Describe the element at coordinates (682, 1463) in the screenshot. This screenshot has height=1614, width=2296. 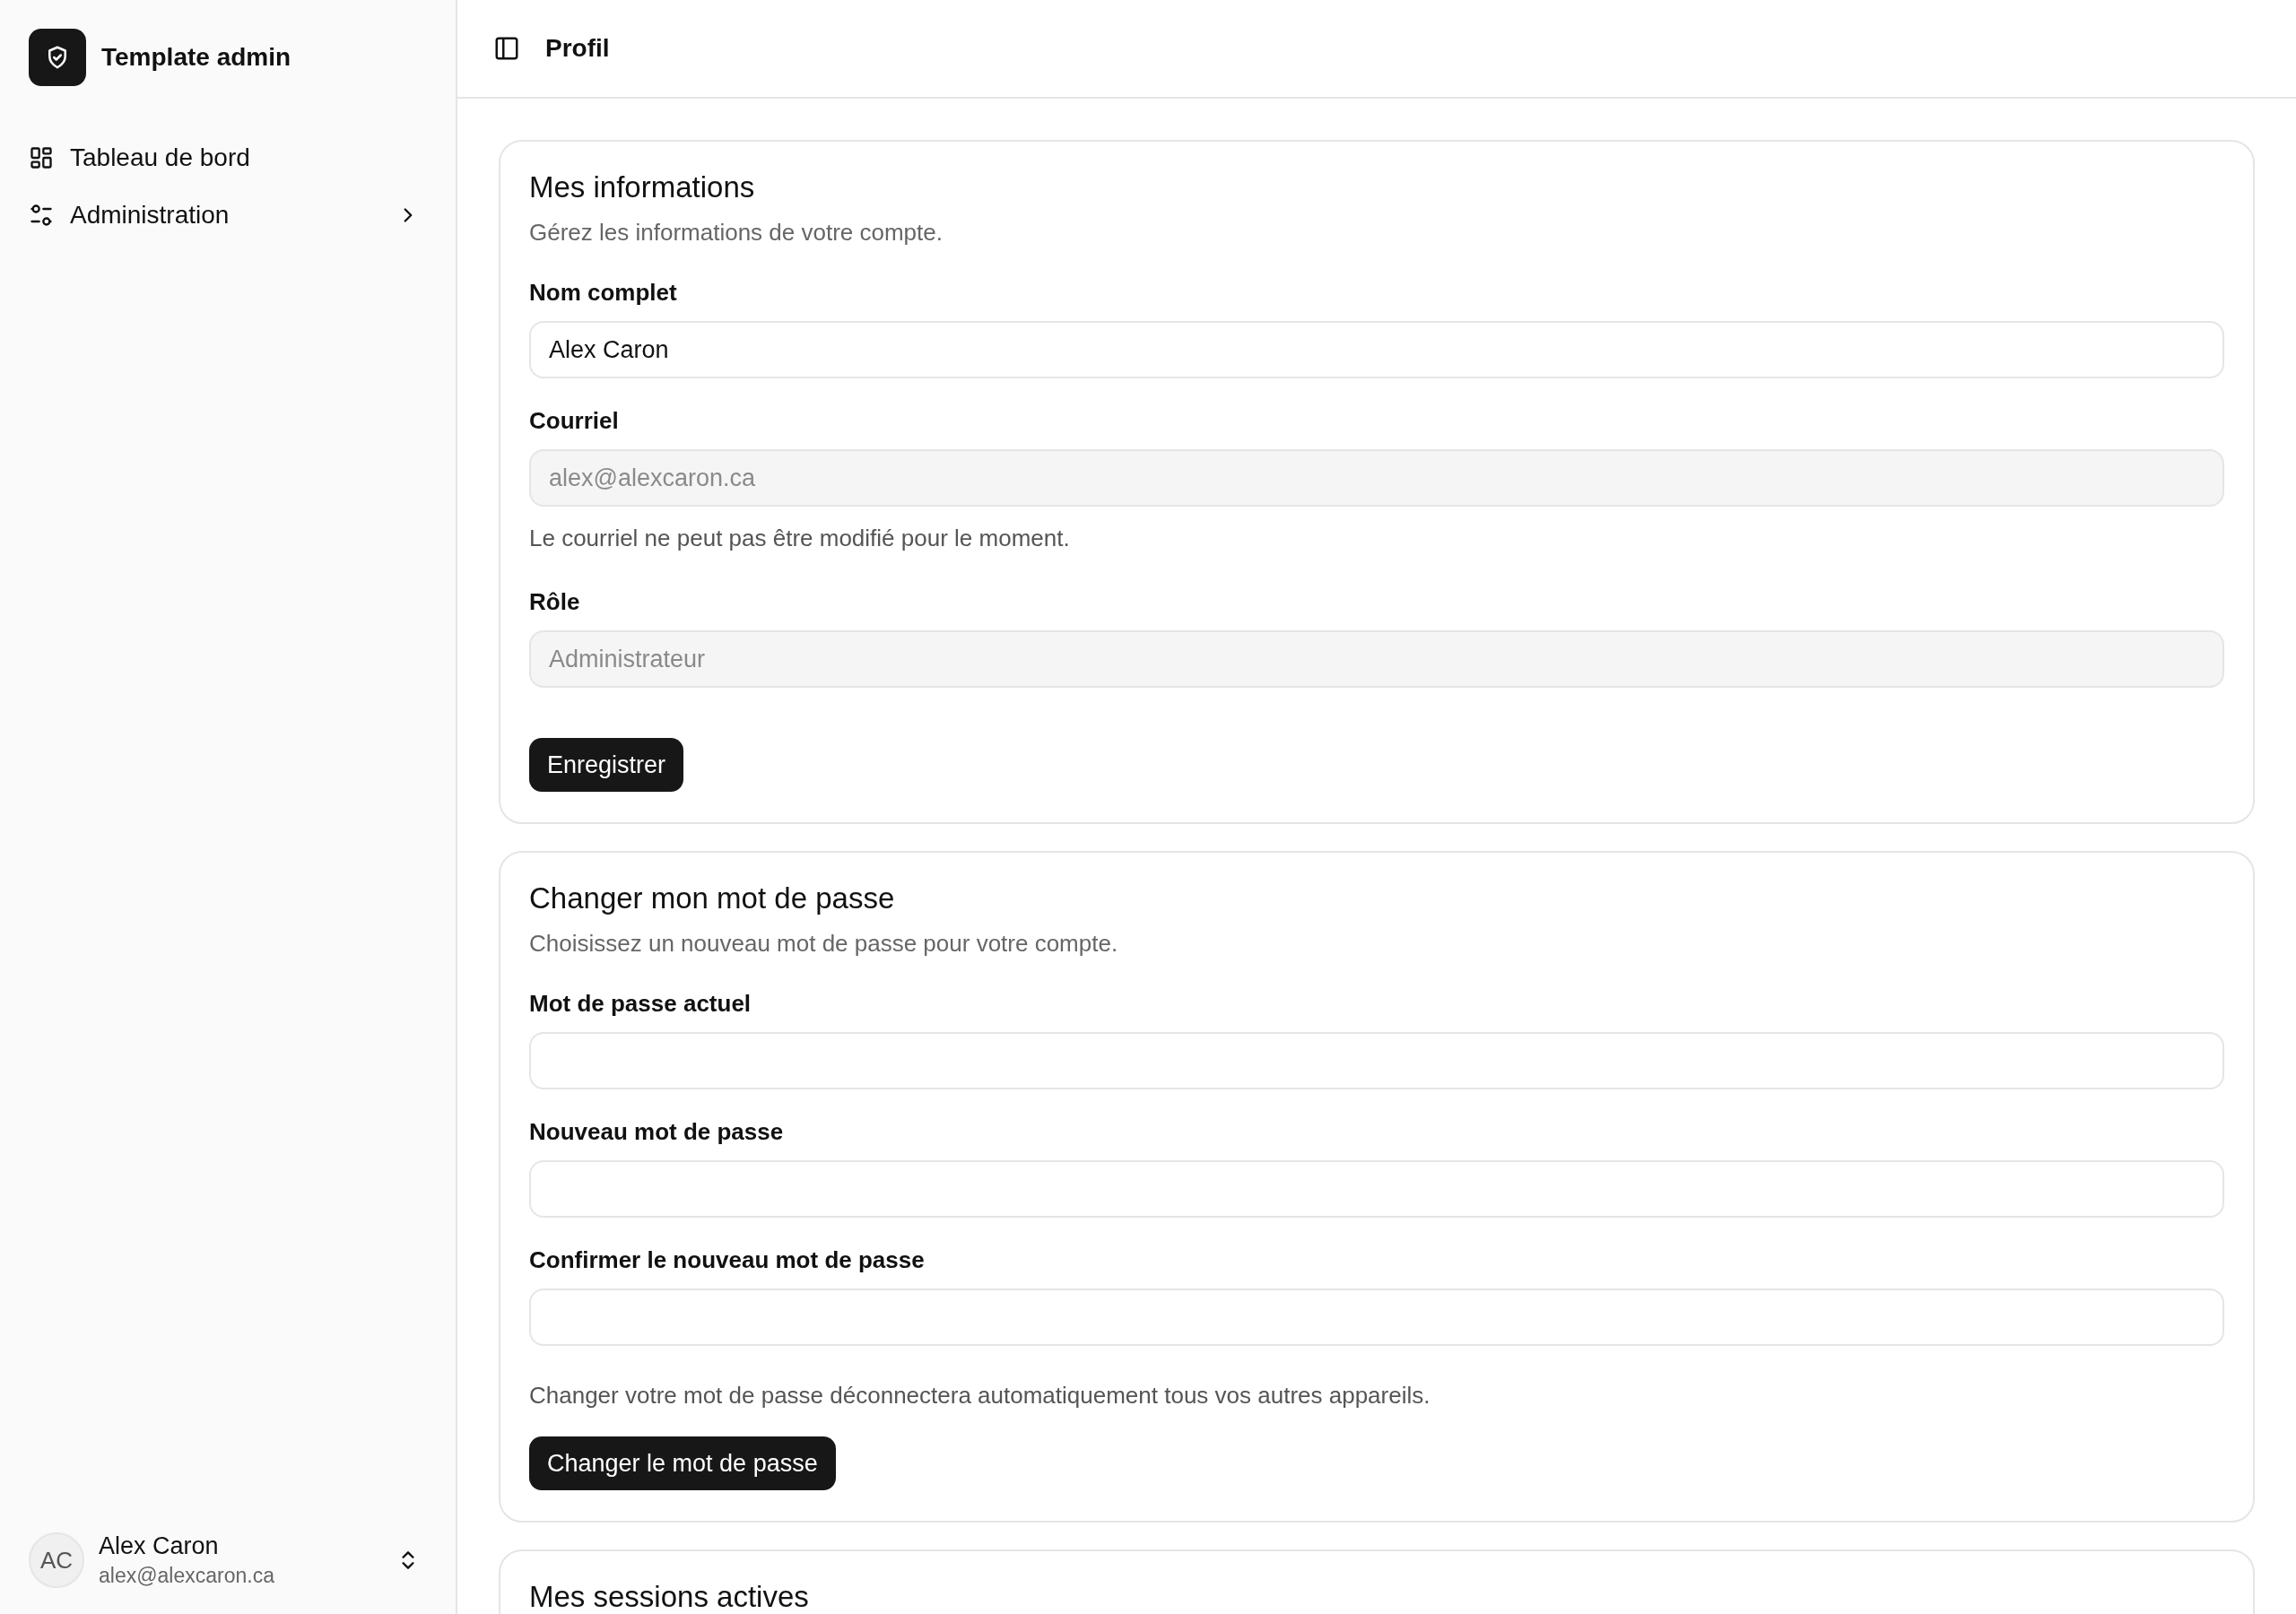
I see `submit-button: Changer le mot de passe` at that location.